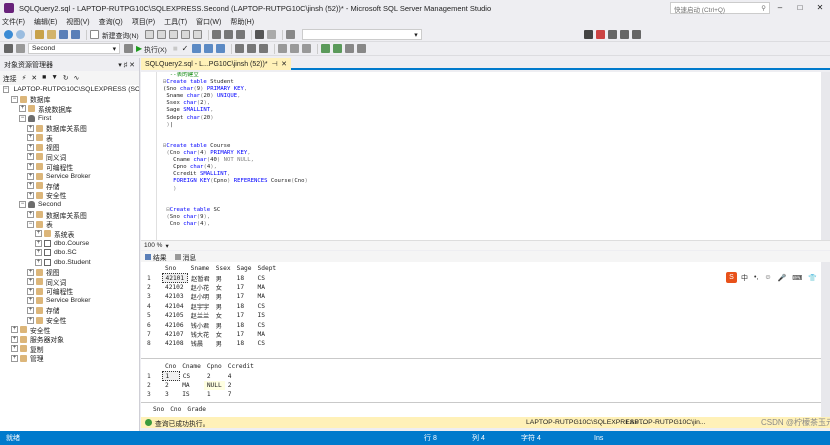  What do you see at coordinates (153, 394) in the screenshot?
I see `row-number: 3` at bounding box center [153, 394].